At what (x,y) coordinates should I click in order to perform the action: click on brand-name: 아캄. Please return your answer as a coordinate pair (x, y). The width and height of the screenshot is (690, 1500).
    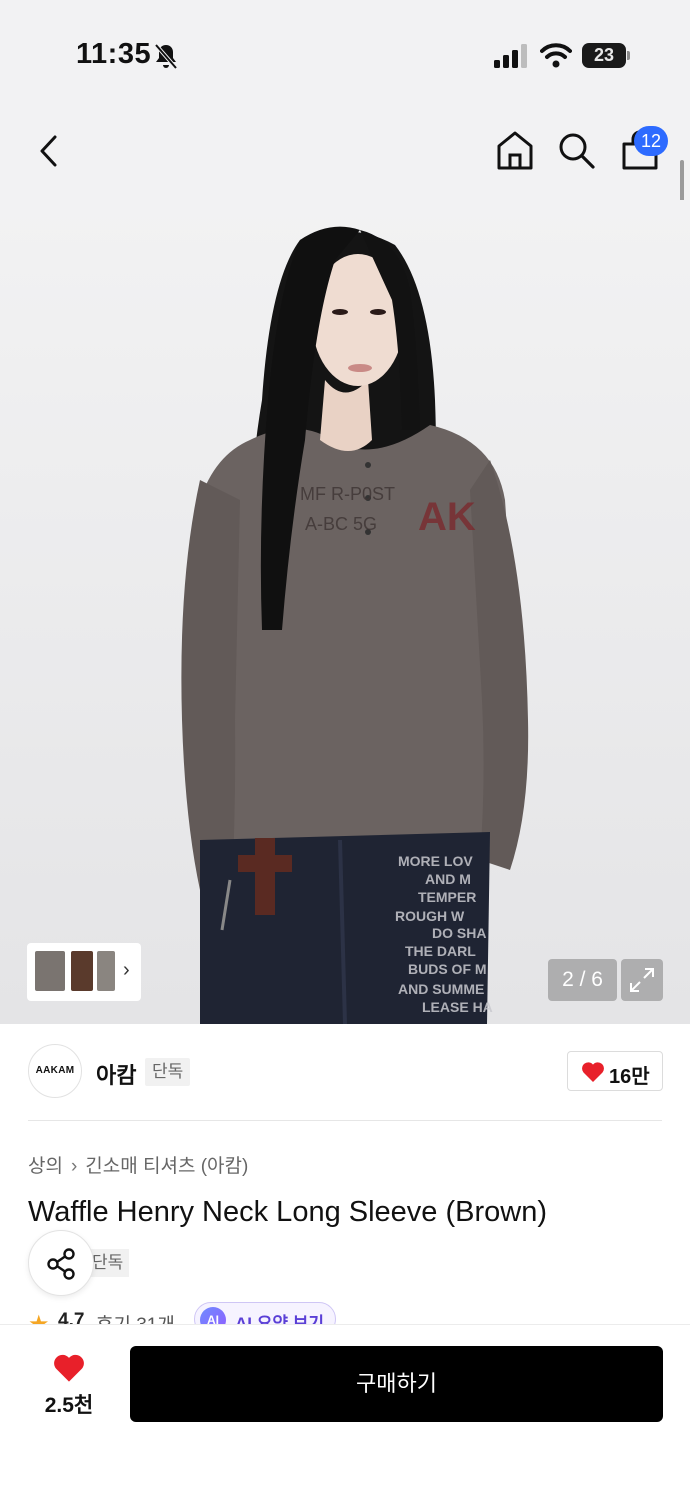
    Looking at the image, I should click on (116, 1074).